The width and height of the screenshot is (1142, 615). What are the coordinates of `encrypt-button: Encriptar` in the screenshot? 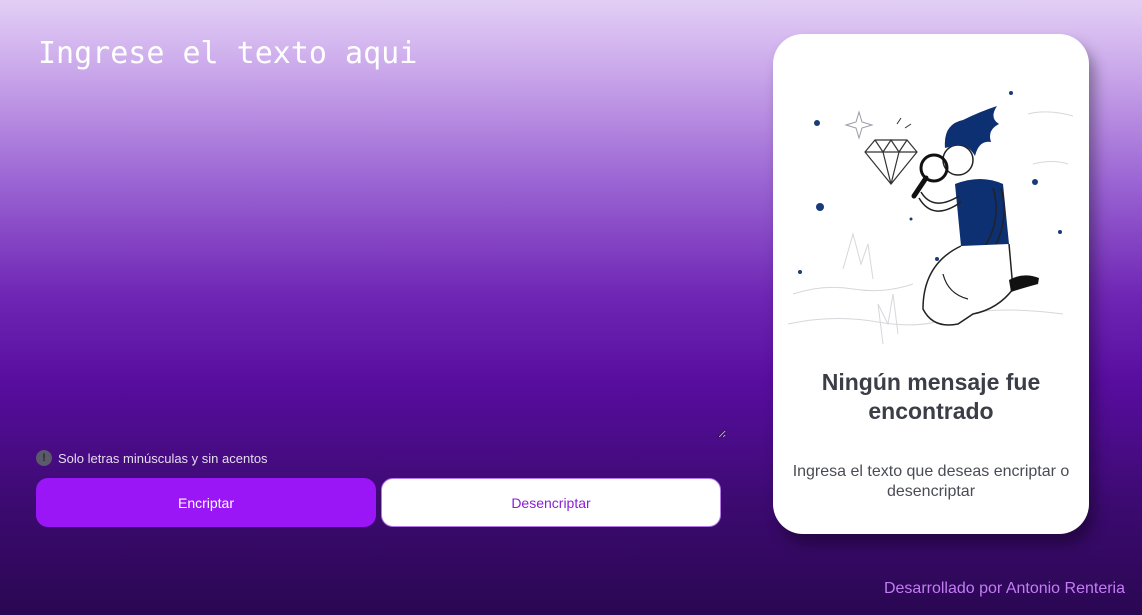 It's located at (206, 502).